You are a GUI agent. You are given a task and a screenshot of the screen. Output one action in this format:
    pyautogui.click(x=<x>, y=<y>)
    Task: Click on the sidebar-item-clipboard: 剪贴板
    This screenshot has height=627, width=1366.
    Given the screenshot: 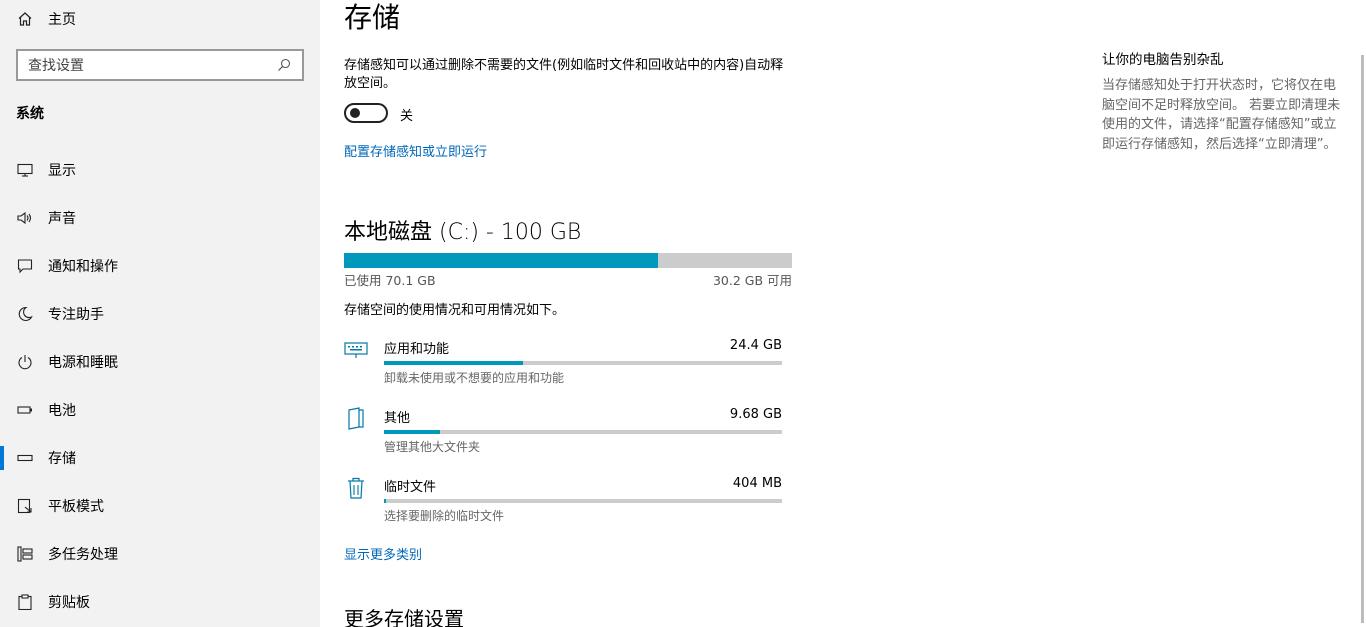 What is the action you would take?
    pyautogui.click(x=160, y=602)
    